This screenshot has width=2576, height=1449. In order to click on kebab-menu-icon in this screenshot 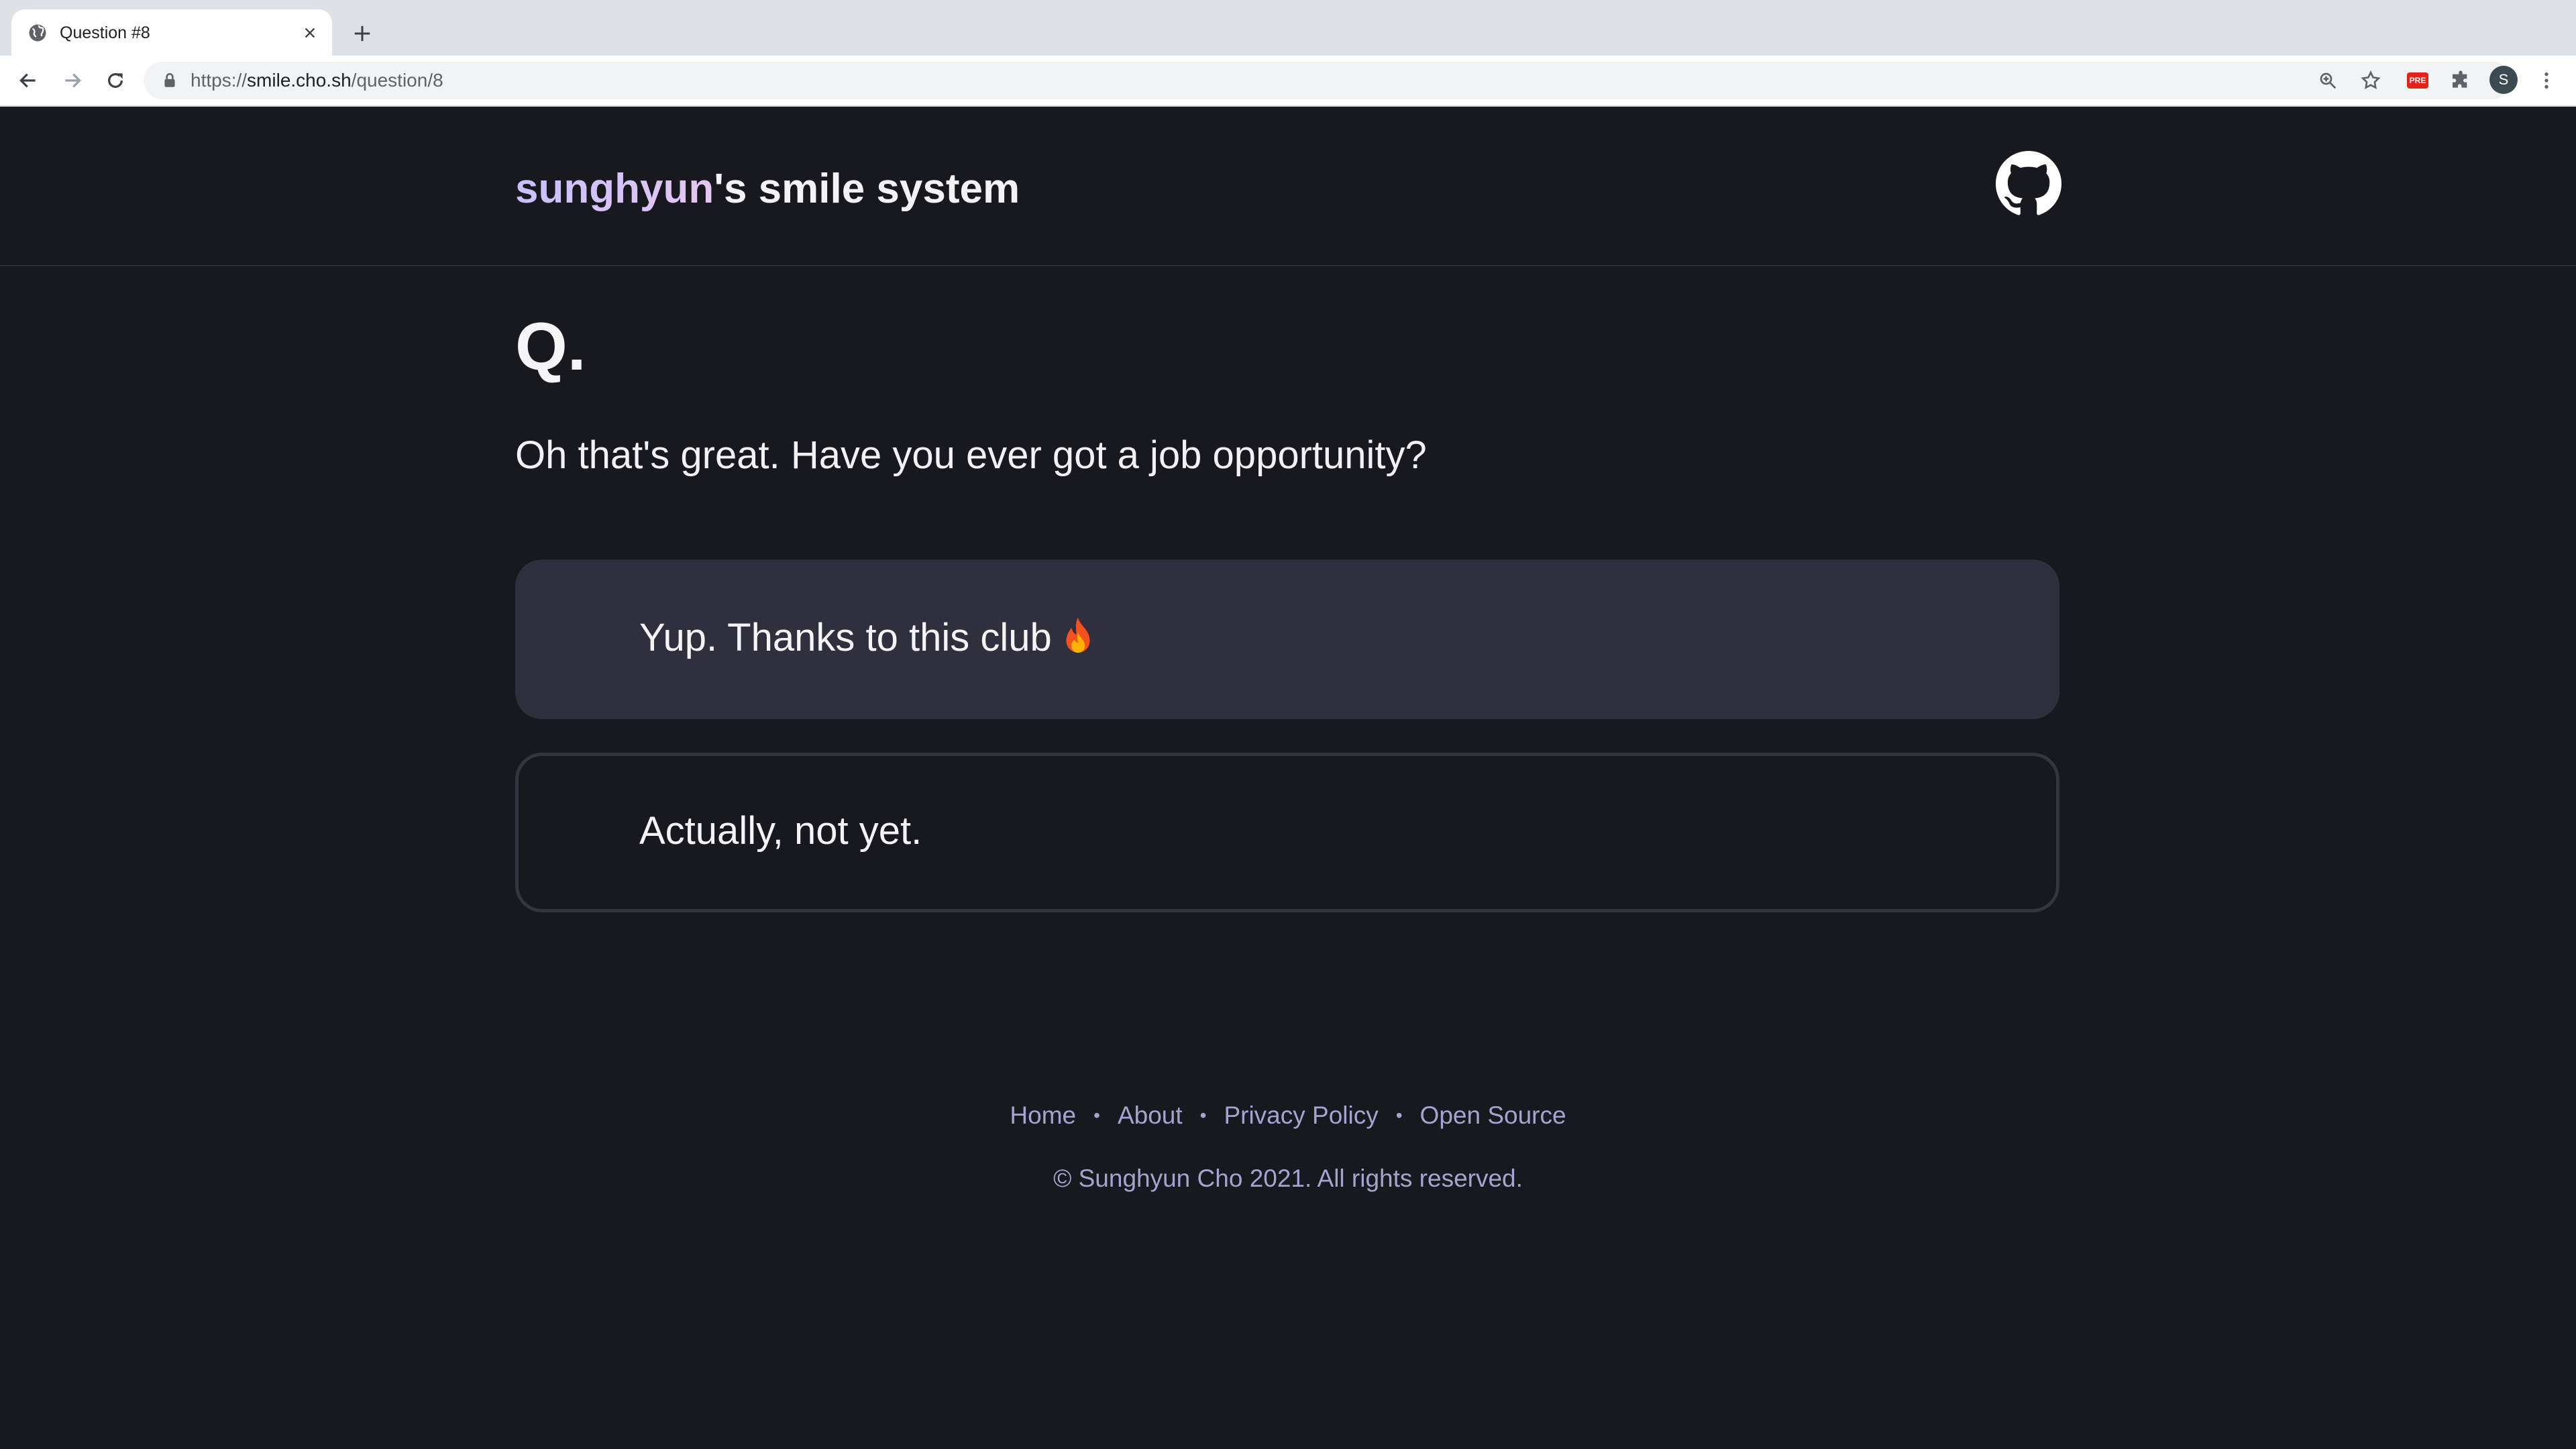, I will do `click(2546, 80)`.